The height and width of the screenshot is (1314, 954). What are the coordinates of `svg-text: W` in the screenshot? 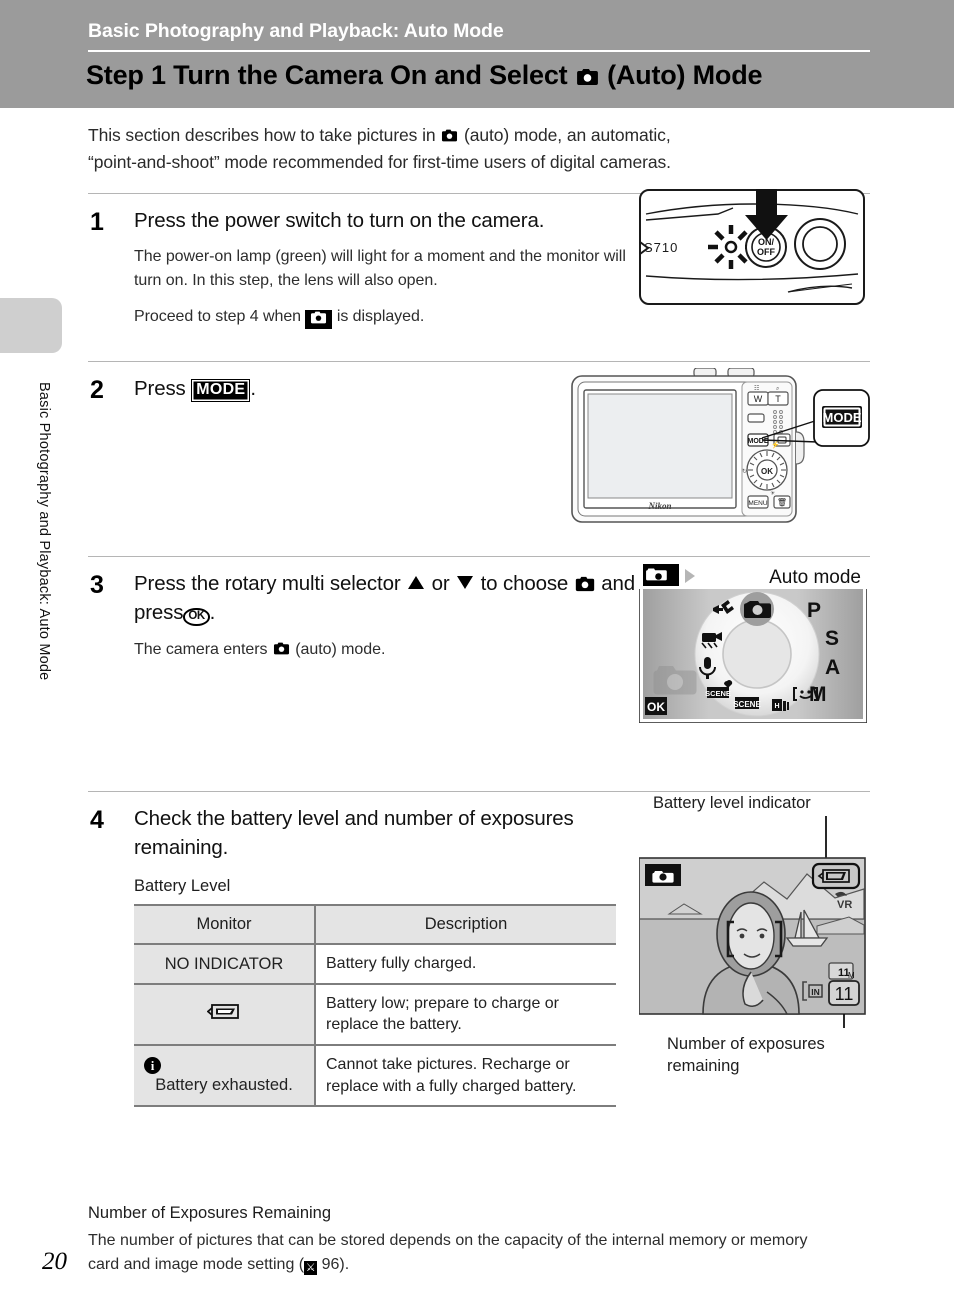 It's located at (758, 399).